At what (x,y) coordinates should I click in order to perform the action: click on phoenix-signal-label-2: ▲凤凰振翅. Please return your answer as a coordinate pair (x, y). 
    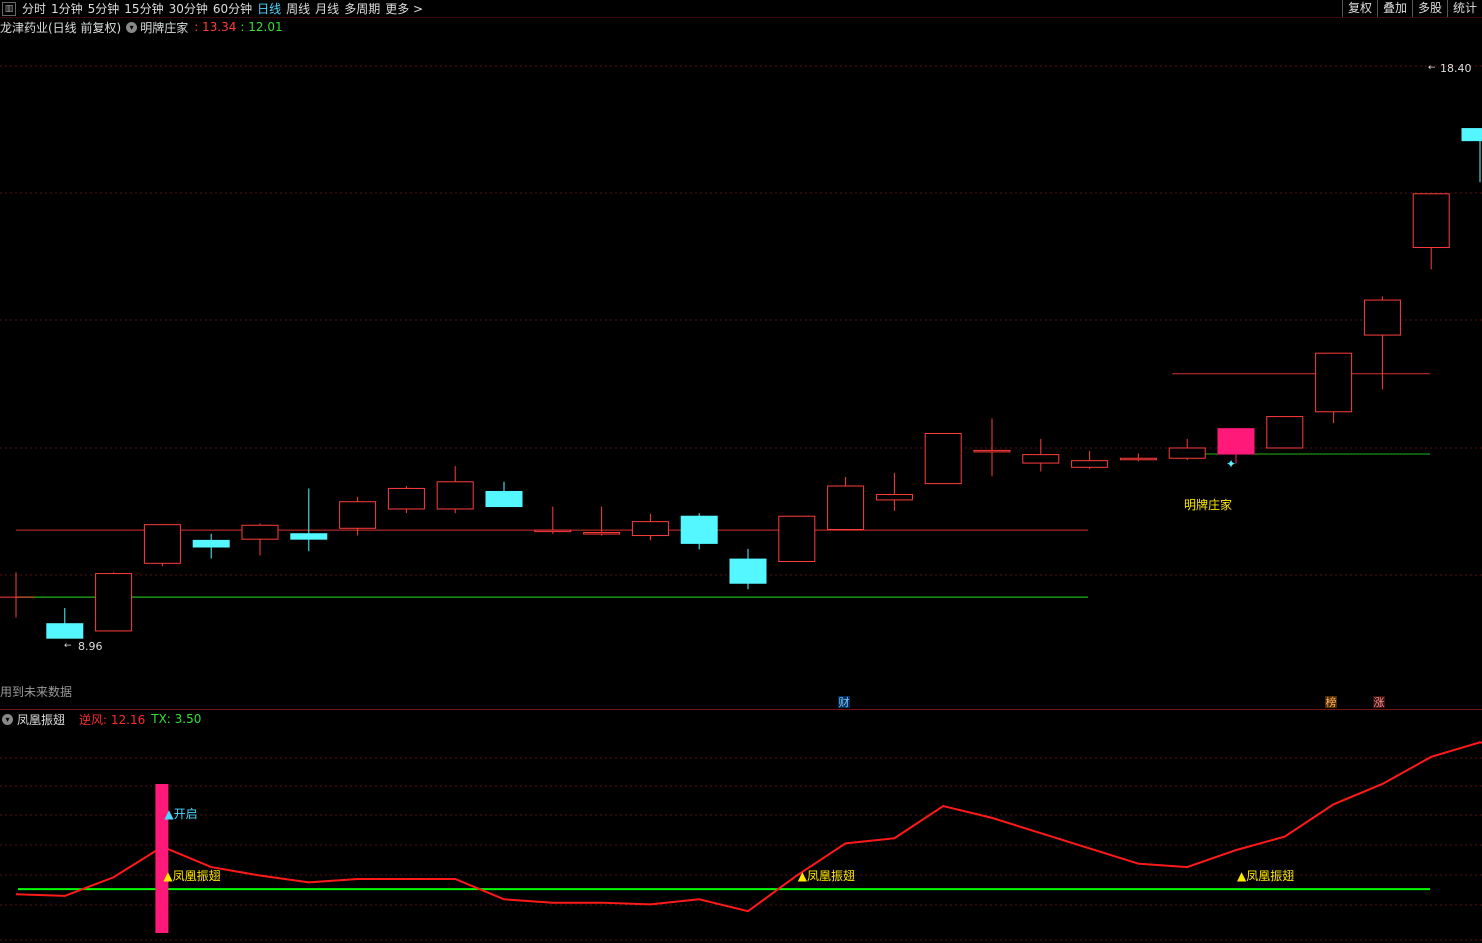
    Looking at the image, I should click on (1265, 875).